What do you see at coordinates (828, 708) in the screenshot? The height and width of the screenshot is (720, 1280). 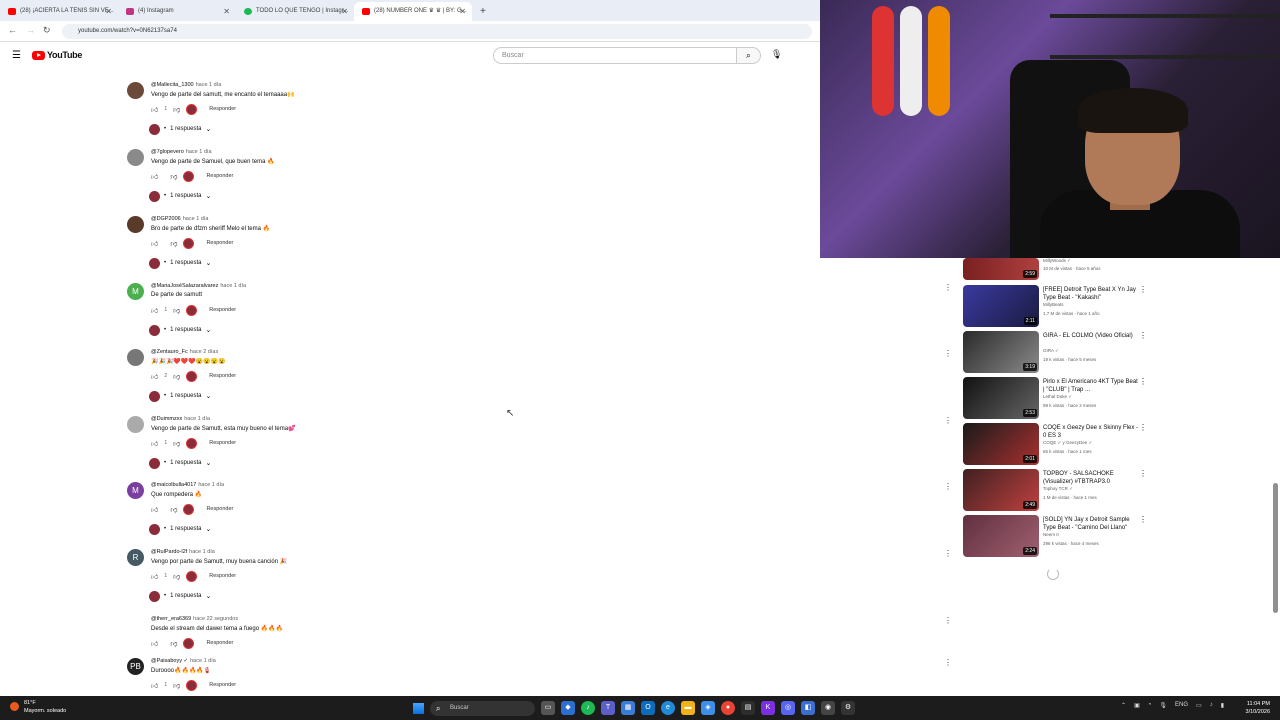 I see `app-icon: ◉` at bounding box center [828, 708].